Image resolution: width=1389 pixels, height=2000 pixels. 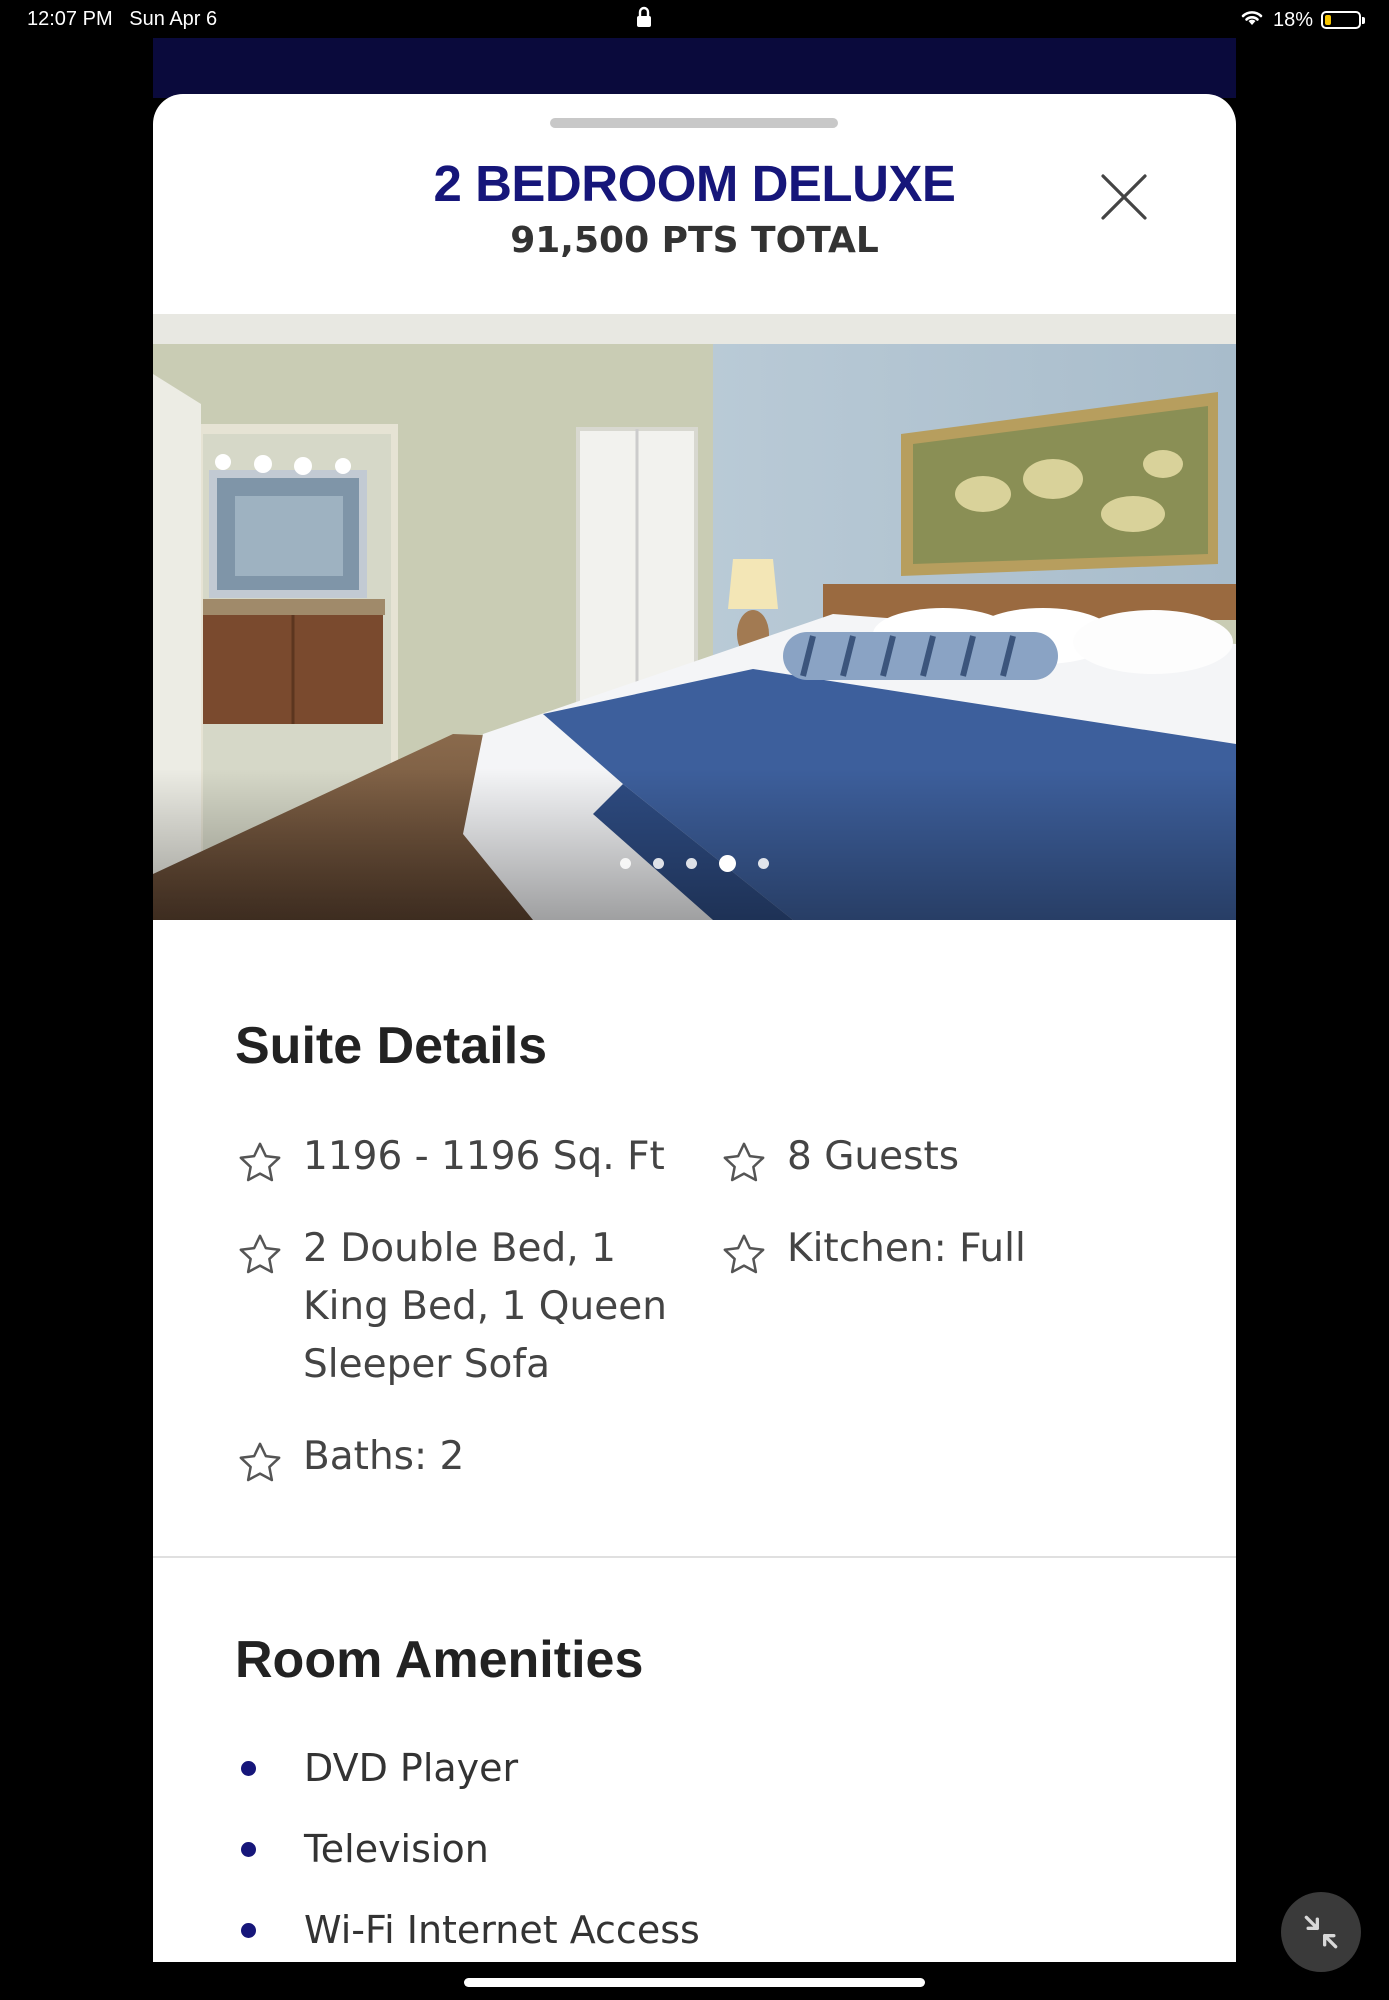 I want to click on status-right: 18%, so click(x=1302, y=20).